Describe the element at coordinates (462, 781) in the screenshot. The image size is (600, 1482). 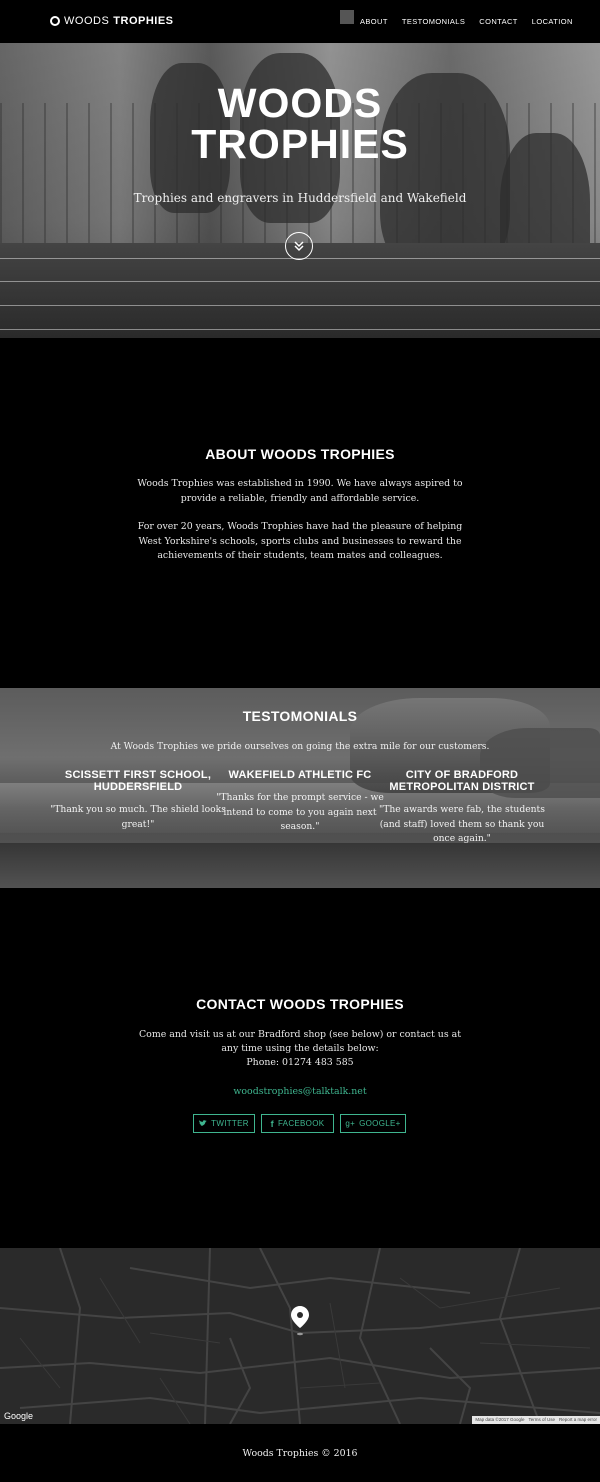
I see `testimonial-name: CITY OF BRADFORD METROPOLITAN DISTRICT` at that location.